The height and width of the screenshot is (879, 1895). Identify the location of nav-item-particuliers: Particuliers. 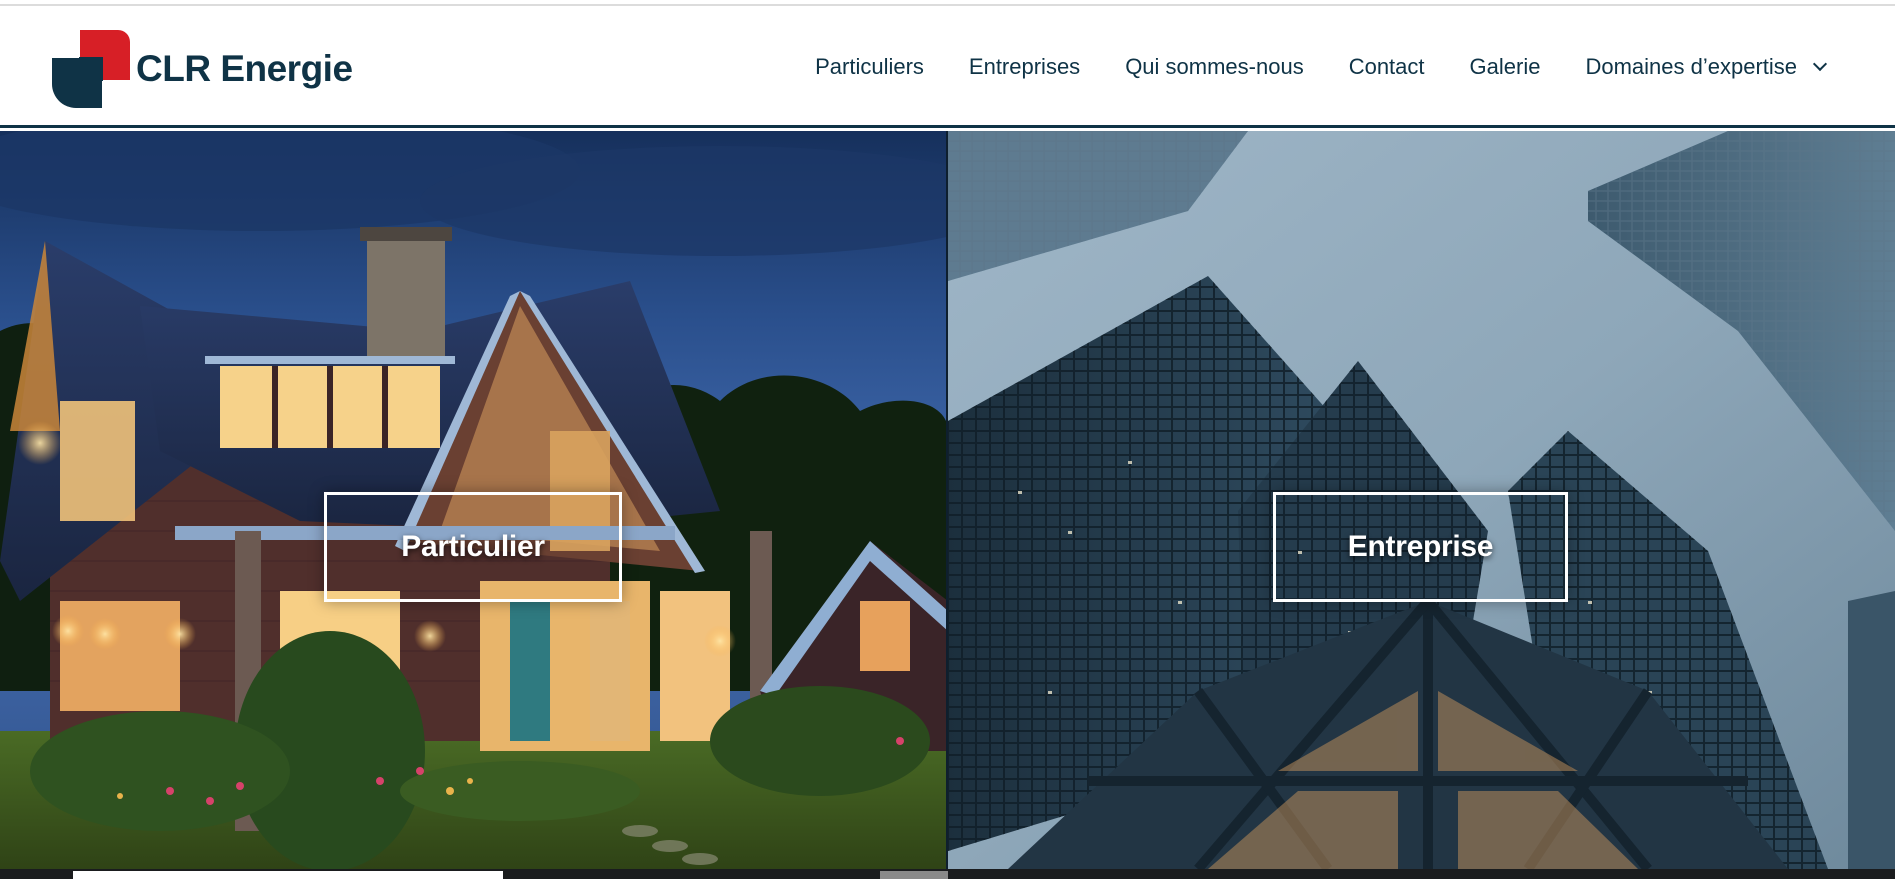
(869, 67).